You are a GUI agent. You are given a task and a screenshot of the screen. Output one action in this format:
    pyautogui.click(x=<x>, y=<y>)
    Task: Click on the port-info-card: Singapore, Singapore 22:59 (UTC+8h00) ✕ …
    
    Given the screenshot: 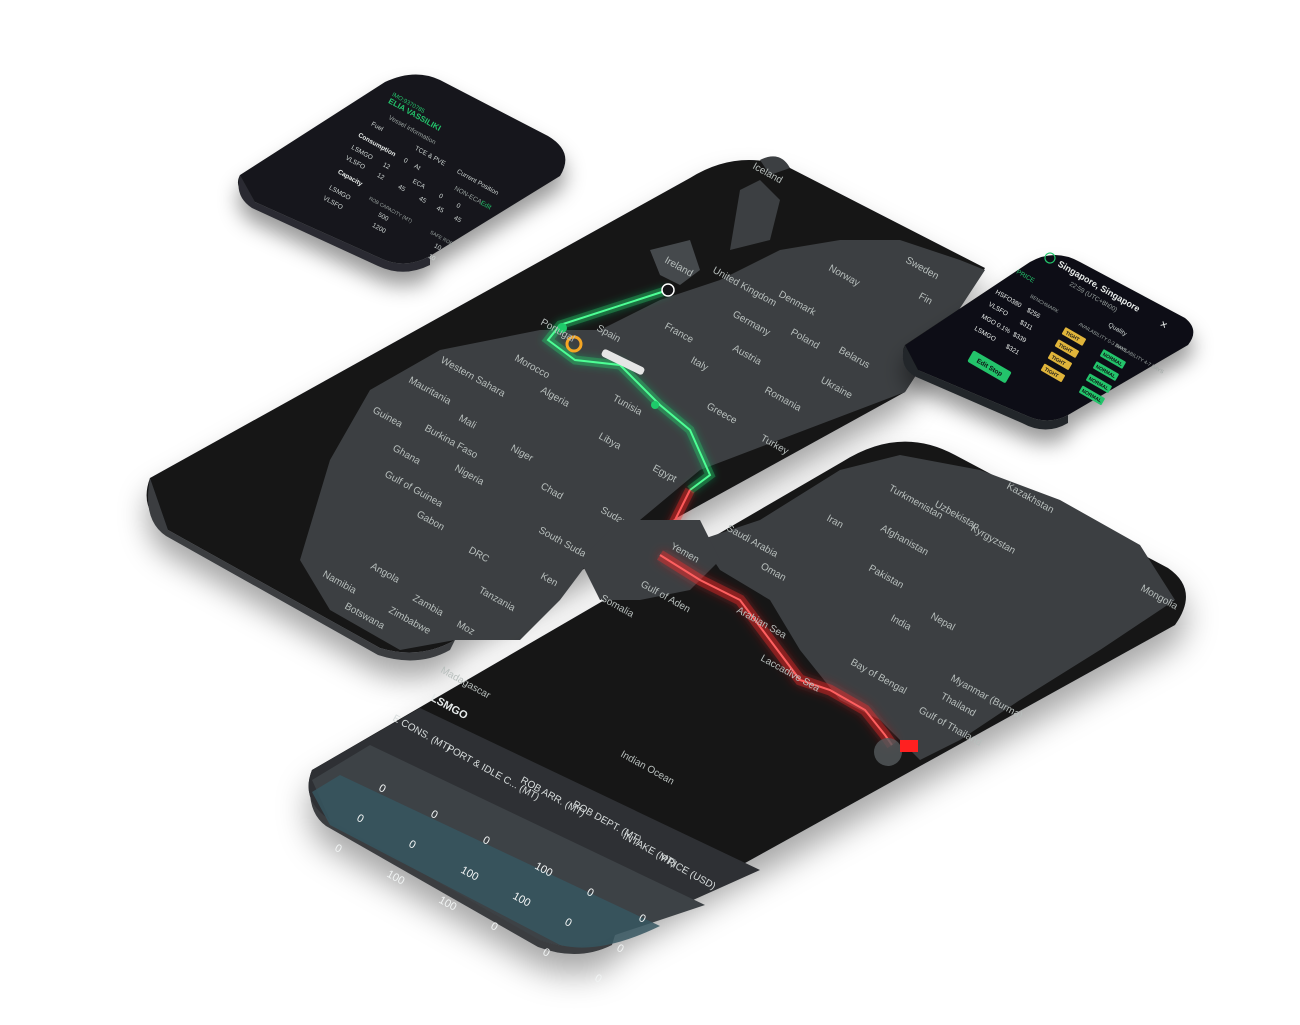 What is the action you would take?
    pyautogui.click(x=1048, y=341)
    